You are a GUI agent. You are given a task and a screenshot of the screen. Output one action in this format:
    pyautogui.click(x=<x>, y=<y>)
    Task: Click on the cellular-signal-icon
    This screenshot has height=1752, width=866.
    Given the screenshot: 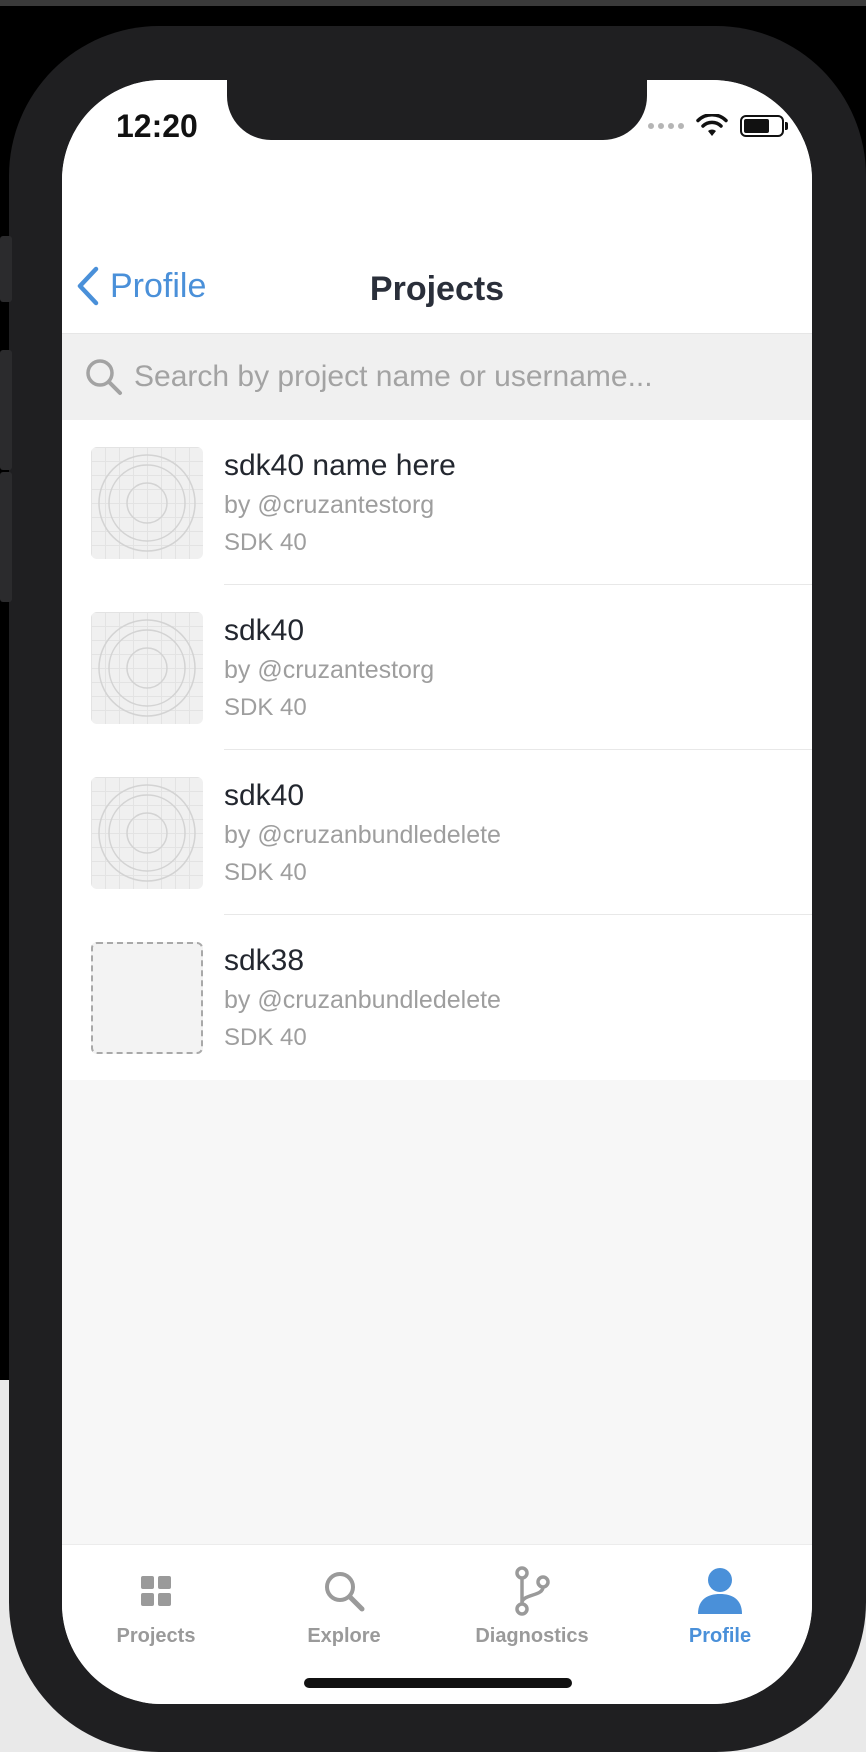 What is the action you would take?
    pyautogui.click(x=666, y=126)
    